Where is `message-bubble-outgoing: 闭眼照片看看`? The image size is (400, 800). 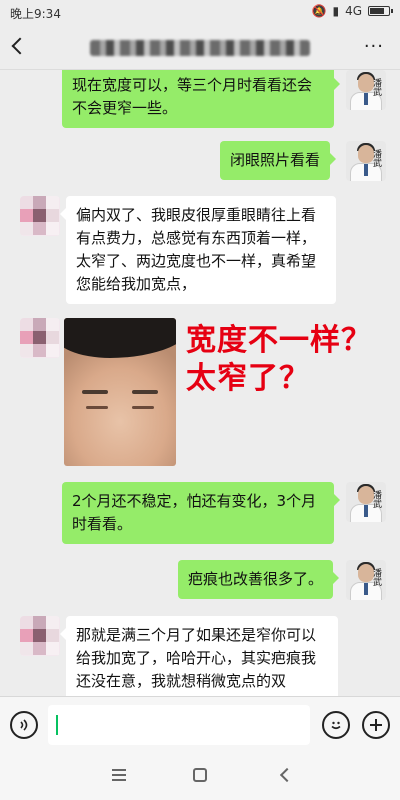
message-bubble-outgoing: 闭眼照片看看 is located at coordinates (278, 160).